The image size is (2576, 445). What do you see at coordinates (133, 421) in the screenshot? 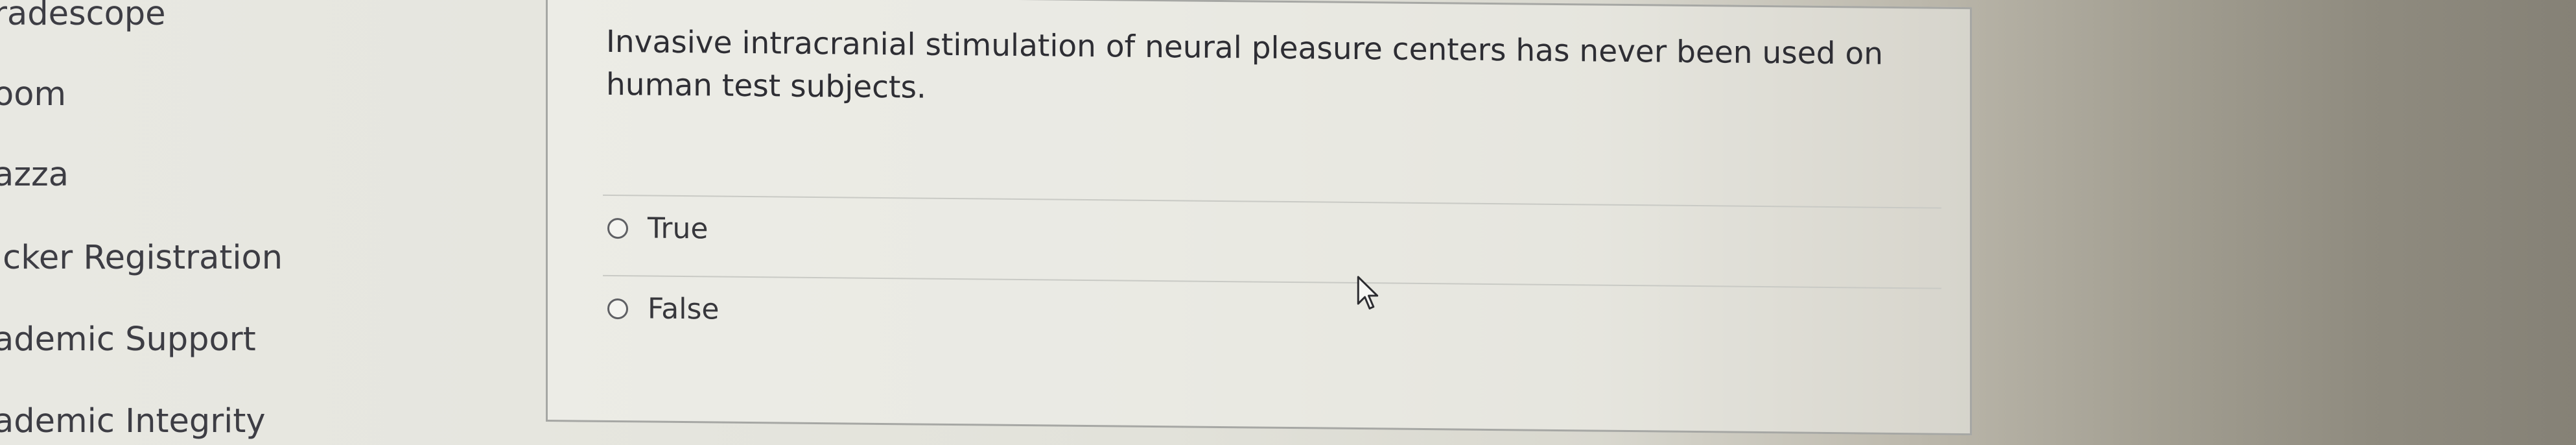
I see `nav-item-academic-integrity: ademic Integrity` at bounding box center [133, 421].